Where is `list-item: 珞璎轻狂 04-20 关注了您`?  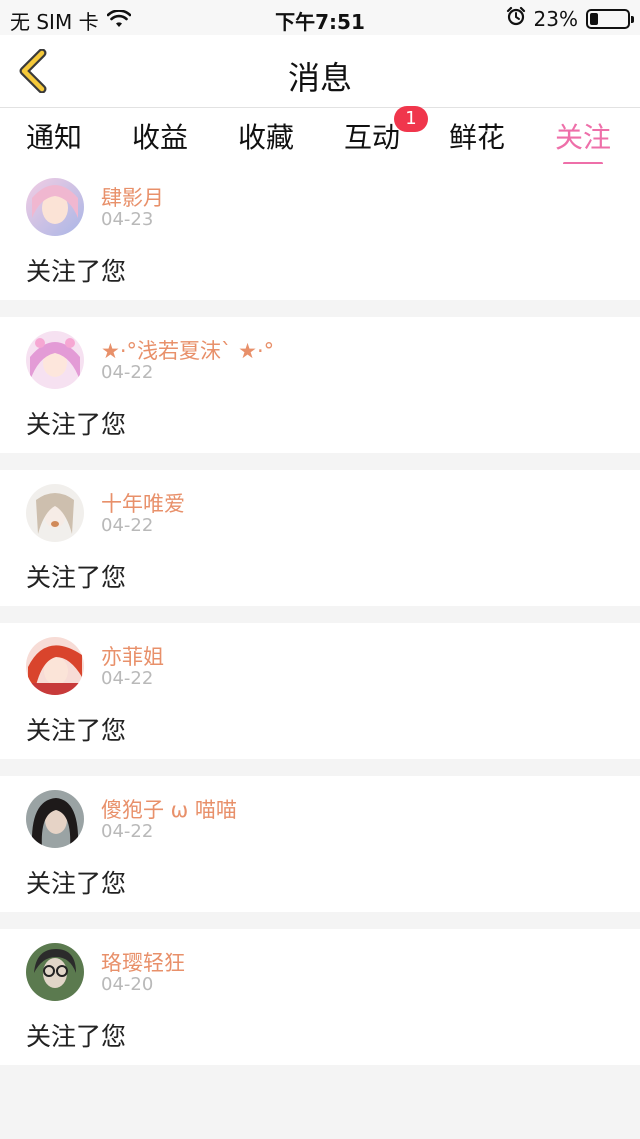
list-item: 珞璎轻狂 04-20 关注了您 is located at coordinates (320, 997).